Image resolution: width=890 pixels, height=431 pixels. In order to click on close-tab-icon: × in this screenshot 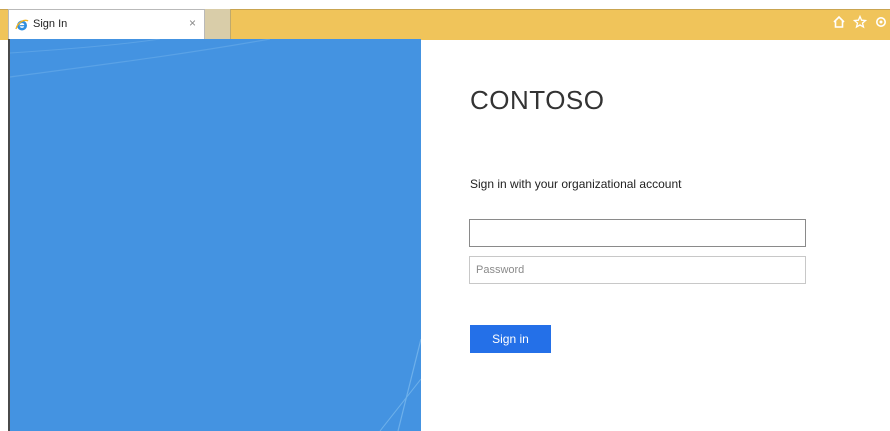, I will do `click(192, 23)`.